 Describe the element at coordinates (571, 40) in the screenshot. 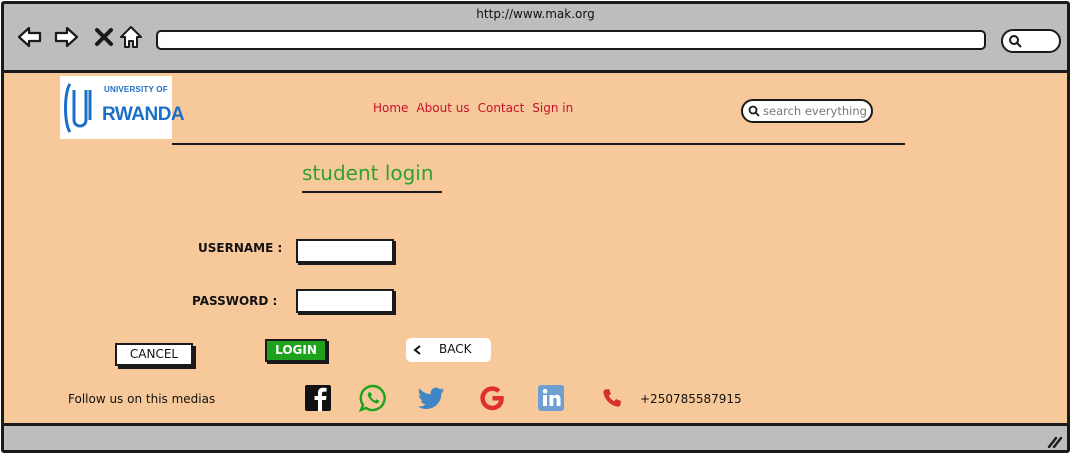

I see `address-bar` at that location.